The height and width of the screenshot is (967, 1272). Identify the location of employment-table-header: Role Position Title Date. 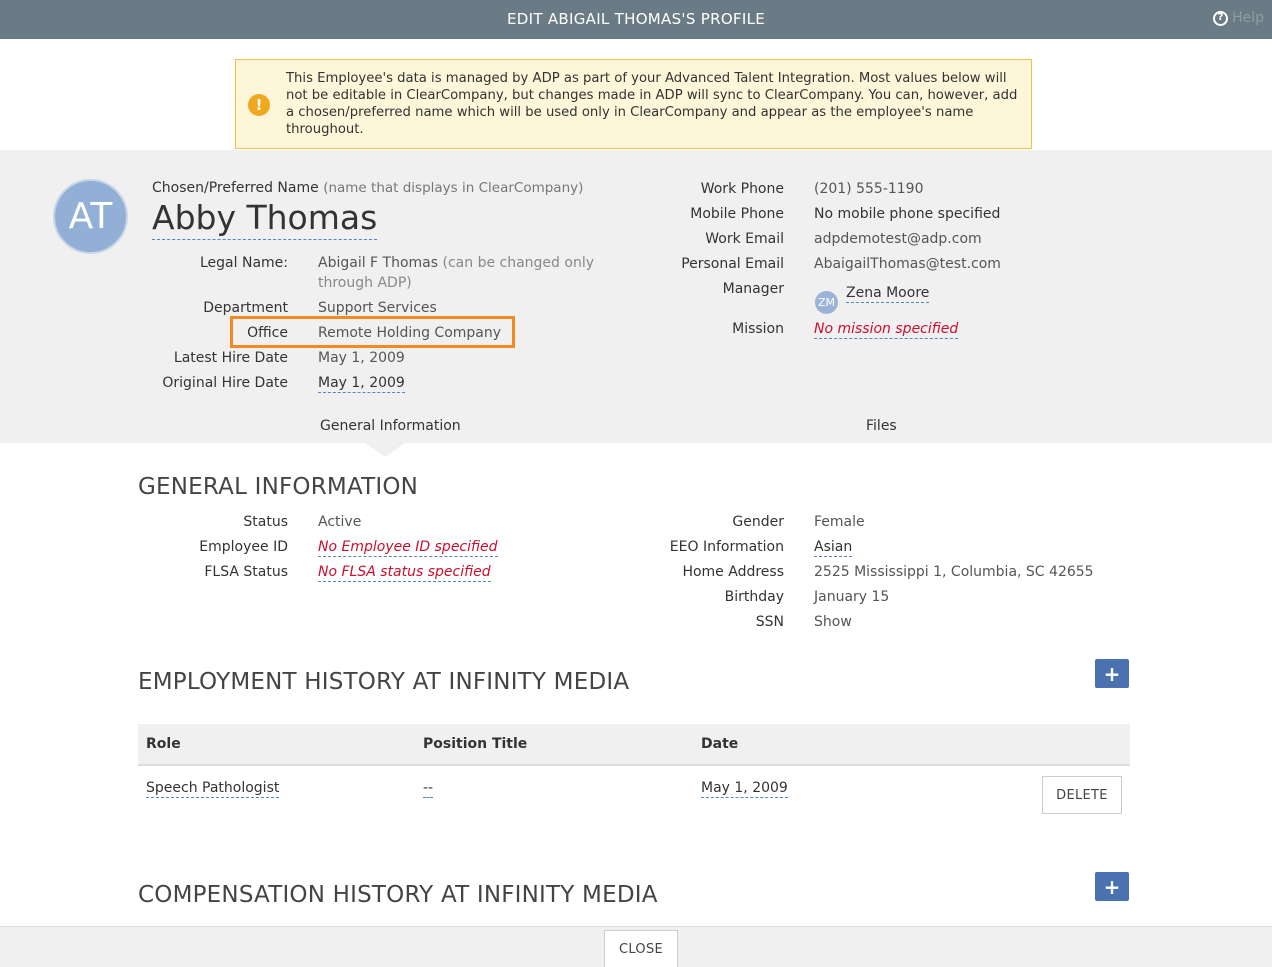
(634, 745).